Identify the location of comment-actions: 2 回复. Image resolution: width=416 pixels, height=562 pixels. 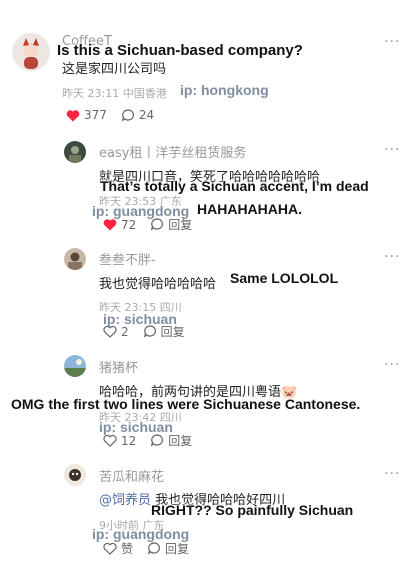
(151, 331).